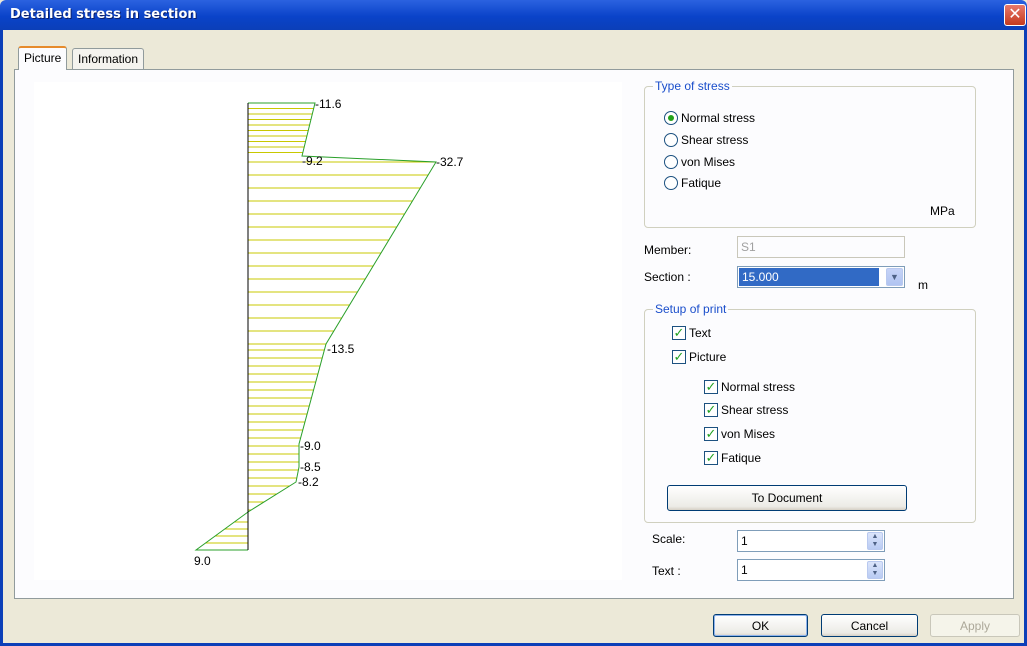 This screenshot has height=646, width=1027. I want to click on checkbox-text: ✓ Text, so click(691, 333).